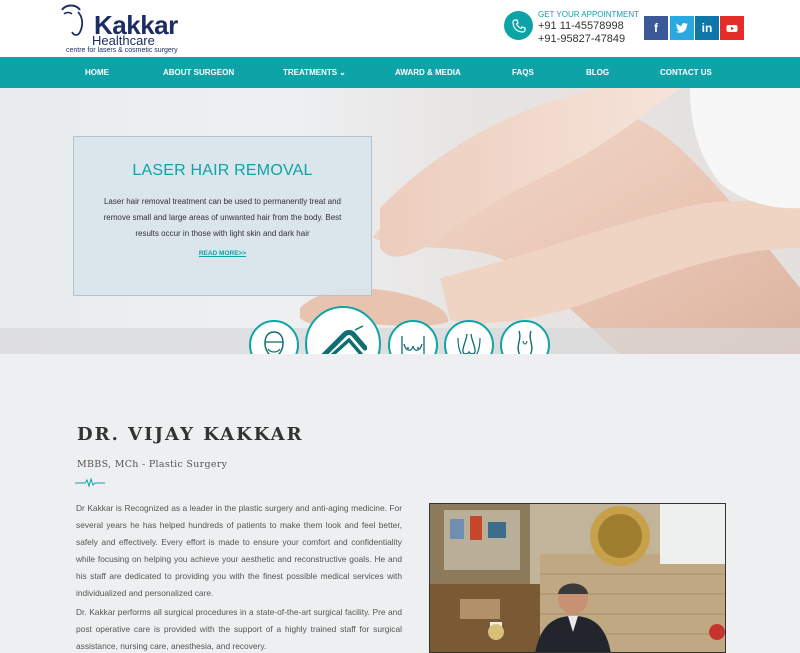 Image resolution: width=800 pixels, height=653 pixels. What do you see at coordinates (198, 72) in the screenshot?
I see `nav-about-surgeon: ABOUT SURGEON` at bounding box center [198, 72].